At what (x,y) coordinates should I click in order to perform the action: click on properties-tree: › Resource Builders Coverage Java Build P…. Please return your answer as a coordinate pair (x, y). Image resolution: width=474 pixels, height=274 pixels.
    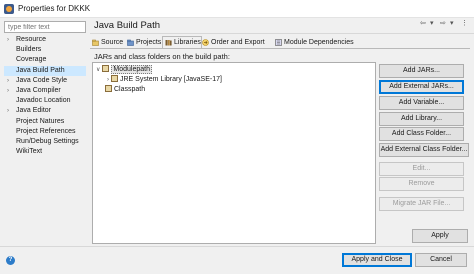
    Looking at the image, I should click on (45, 96).